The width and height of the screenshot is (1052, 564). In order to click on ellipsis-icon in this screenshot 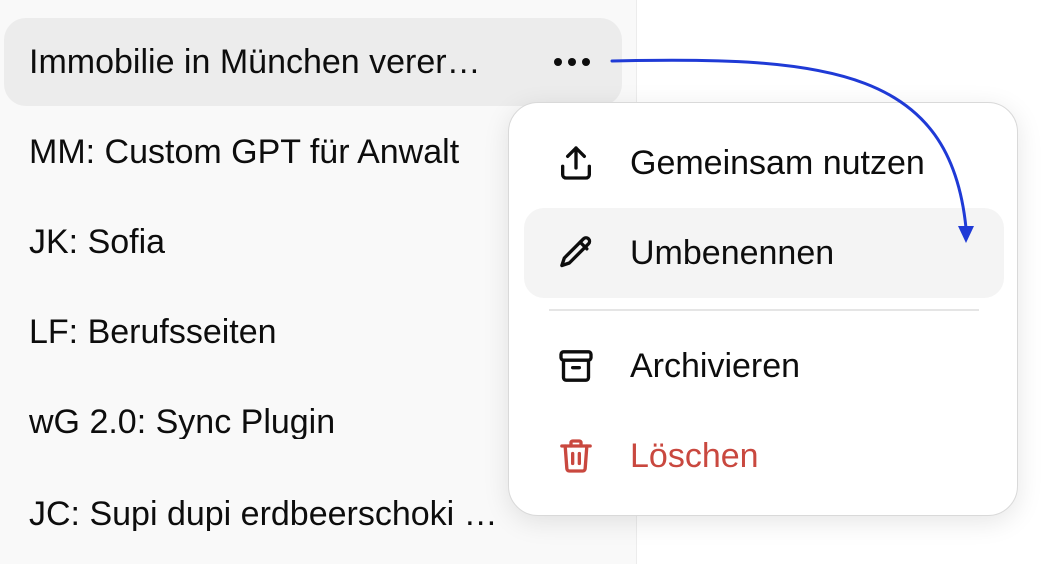, I will do `click(572, 62)`.